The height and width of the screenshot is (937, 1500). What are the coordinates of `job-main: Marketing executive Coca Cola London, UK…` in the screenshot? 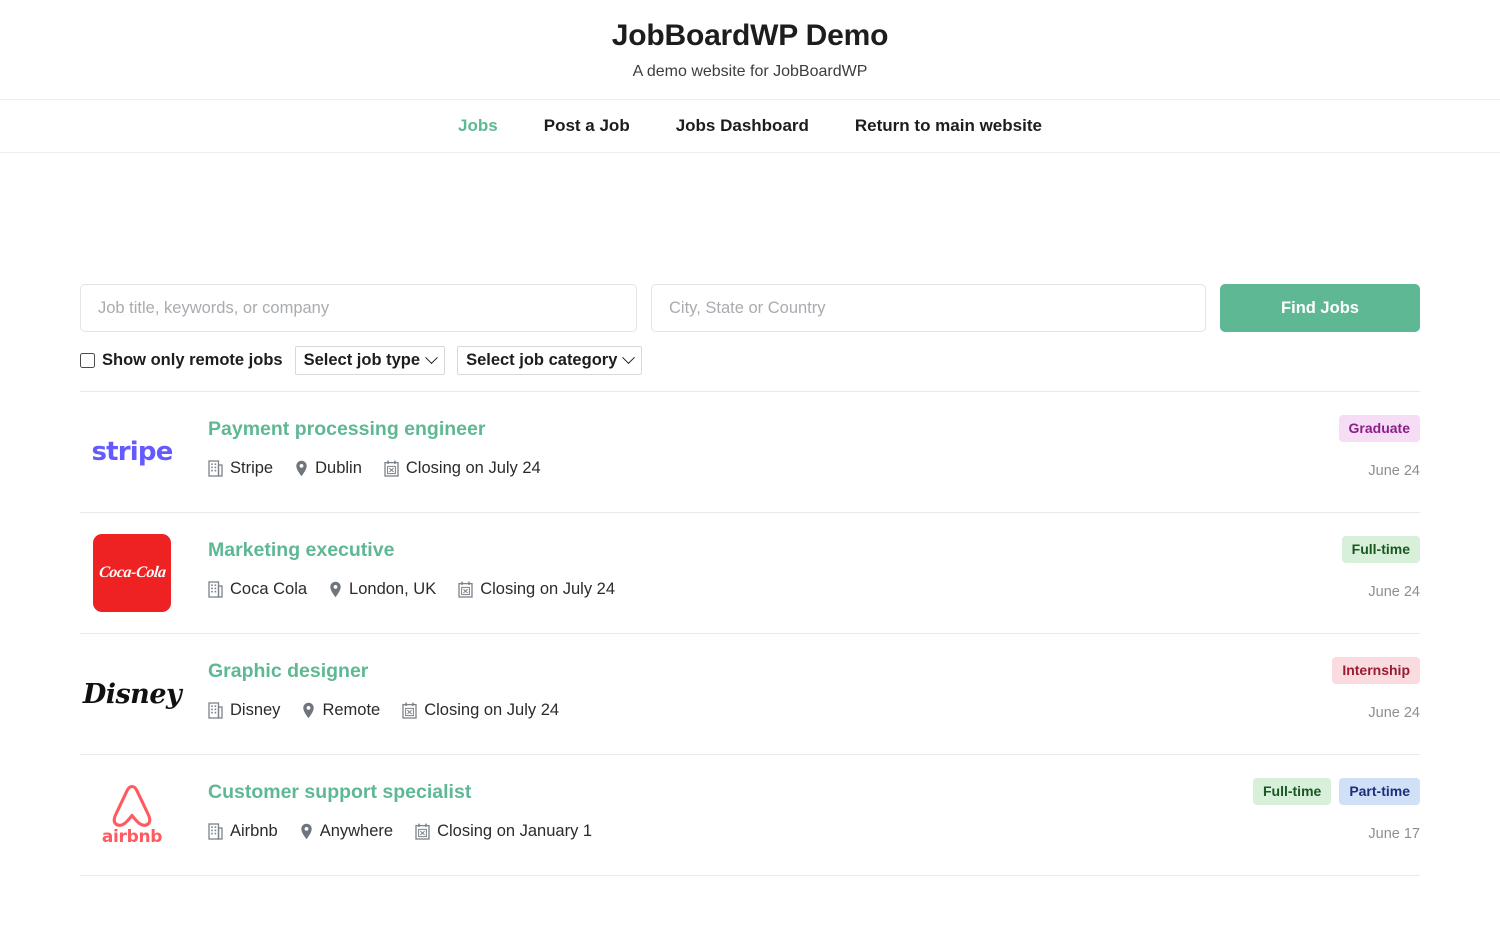 It's located at (672, 566).